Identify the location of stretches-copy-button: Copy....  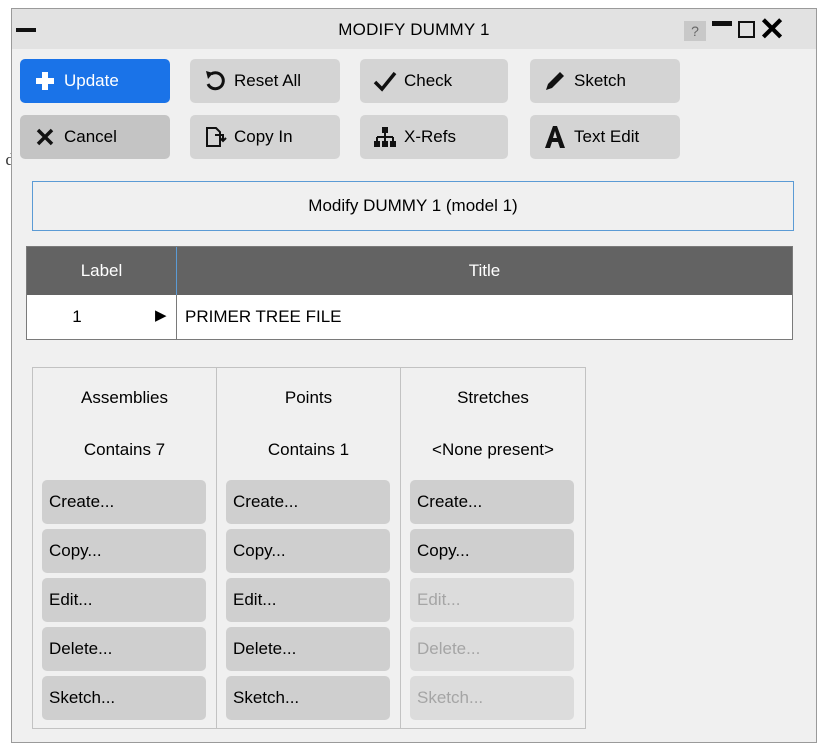
(492, 551).